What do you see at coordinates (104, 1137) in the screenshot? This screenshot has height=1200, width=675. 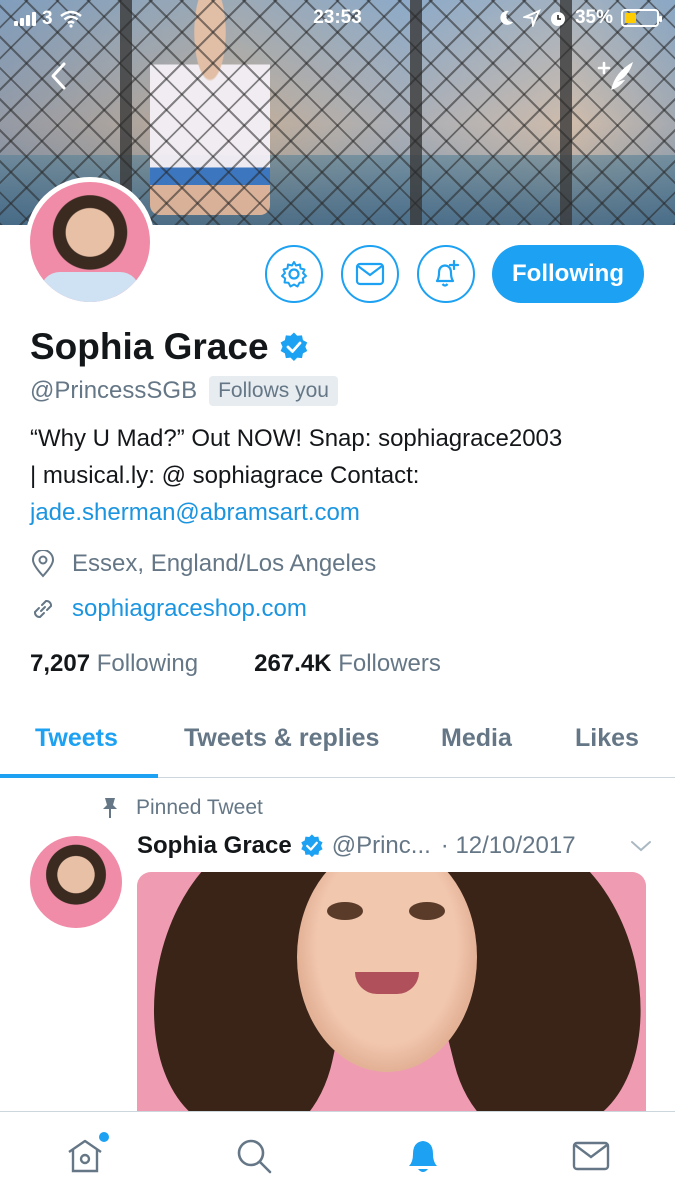 I see `new-content-dot` at bounding box center [104, 1137].